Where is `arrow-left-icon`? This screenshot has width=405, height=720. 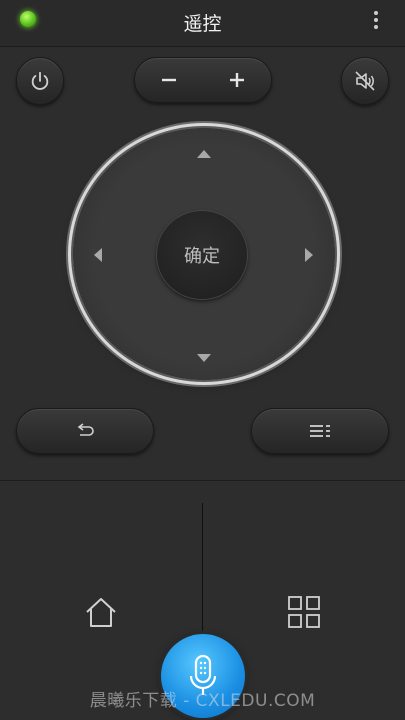 arrow-left-icon is located at coordinates (98, 255).